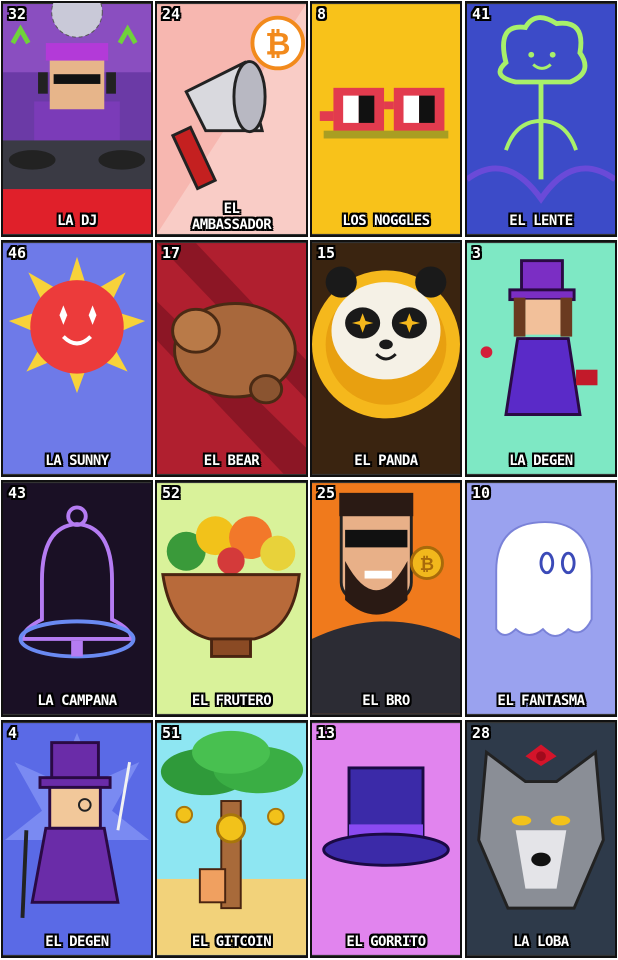 This screenshot has height=960, width=618. Describe the element at coordinates (322, 14) in the screenshot. I see `card-number: 8` at that location.